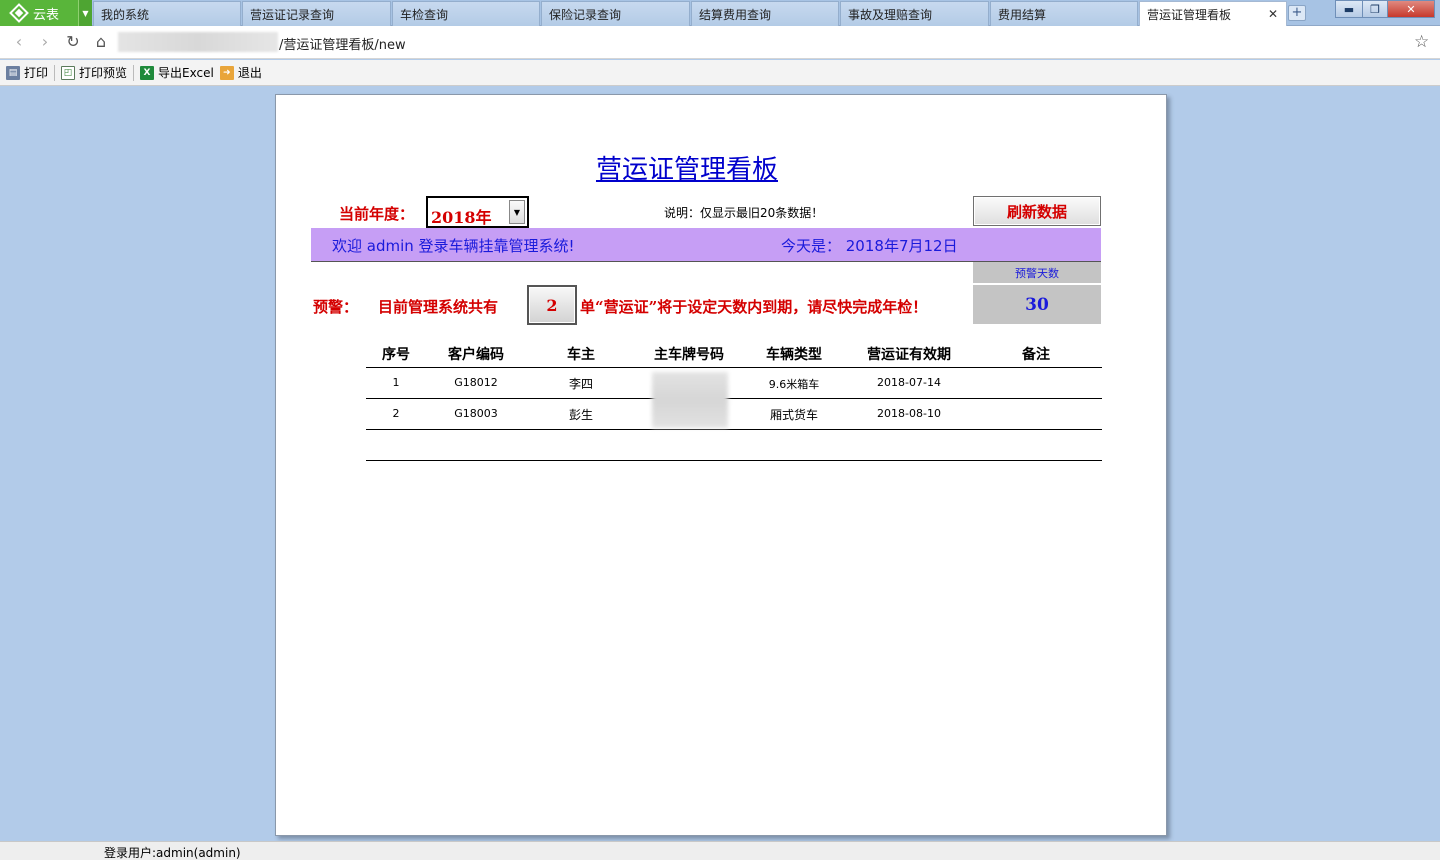 Image resolution: width=1440 pixels, height=860 pixels. I want to click on col-plate: 主车牌号码, so click(689, 355).